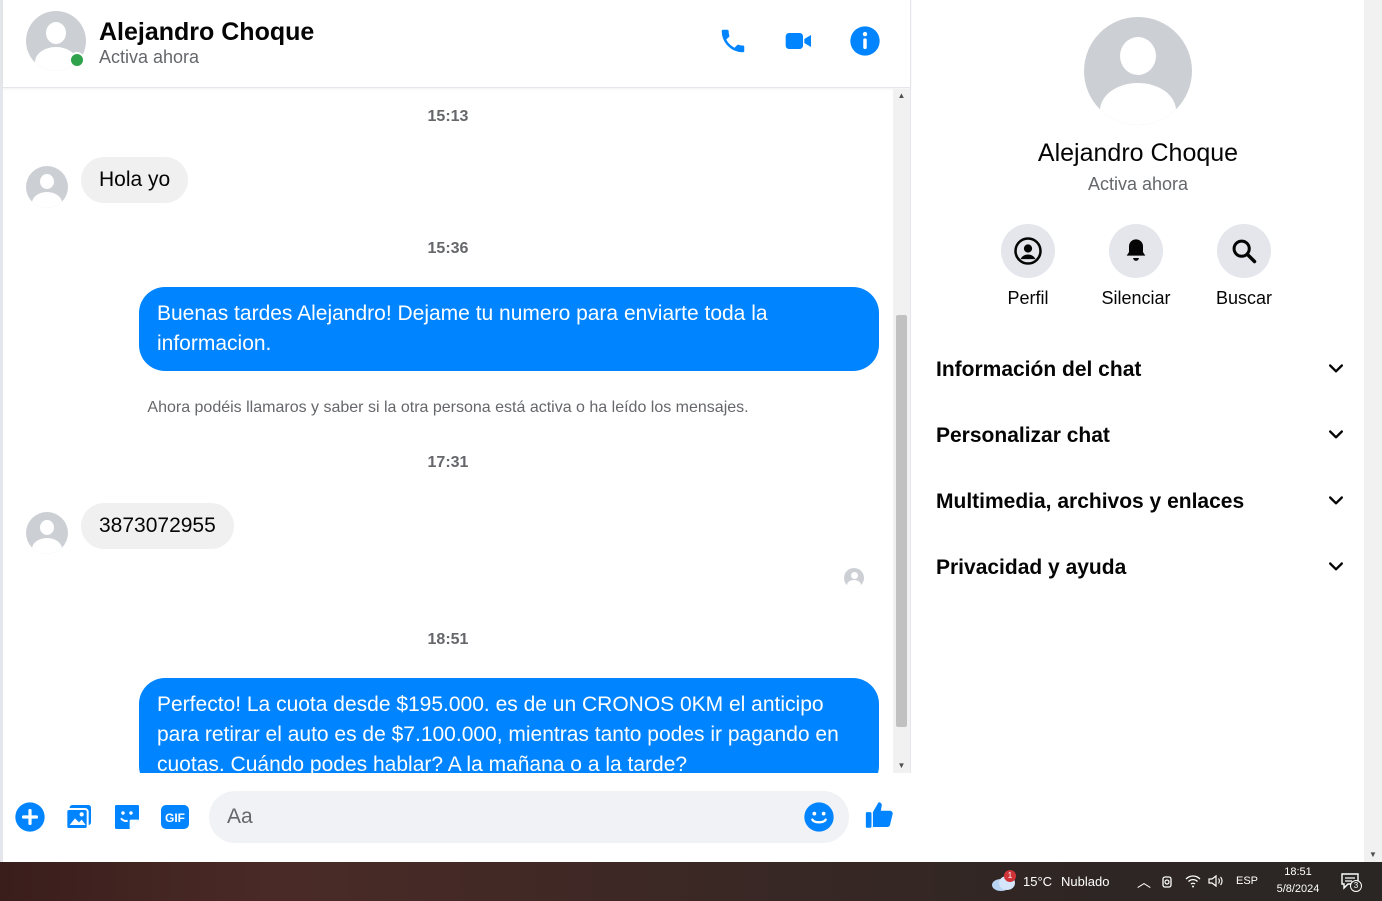  I want to click on weather-text: Nublado, so click(1085, 881).